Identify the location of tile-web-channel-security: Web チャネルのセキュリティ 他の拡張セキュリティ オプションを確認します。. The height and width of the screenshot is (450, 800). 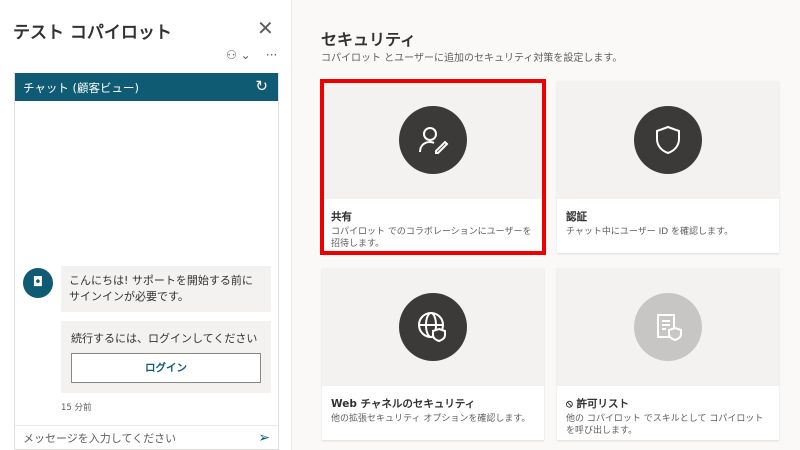
(433, 354).